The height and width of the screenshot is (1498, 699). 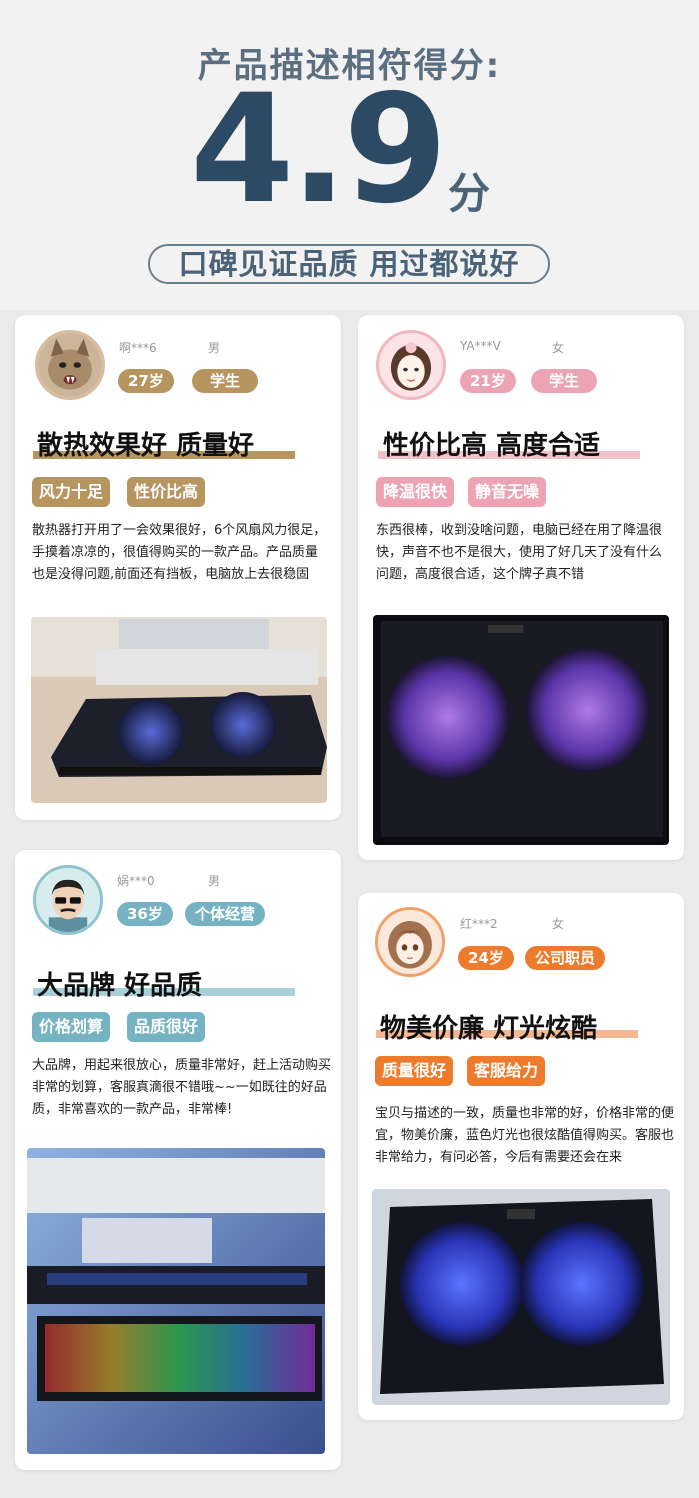 I want to click on review-tag: 静音无噪, so click(x=507, y=492).